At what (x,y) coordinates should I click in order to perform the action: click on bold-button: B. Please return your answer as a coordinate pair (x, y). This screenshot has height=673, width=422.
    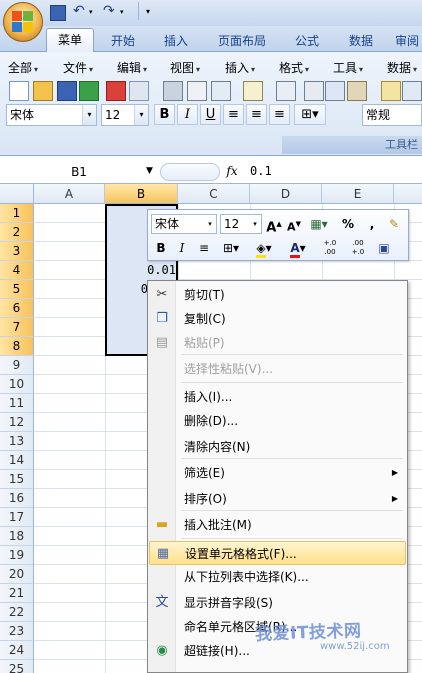
    Looking at the image, I should click on (164, 114).